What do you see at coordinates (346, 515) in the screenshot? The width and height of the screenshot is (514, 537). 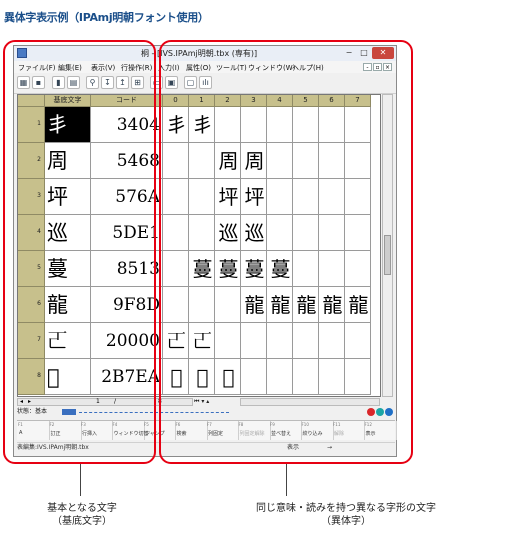 I see `variant-caption: 同じ意味・読みを持つ異なる字形の文字 （異体字）` at bounding box center [346, 515].